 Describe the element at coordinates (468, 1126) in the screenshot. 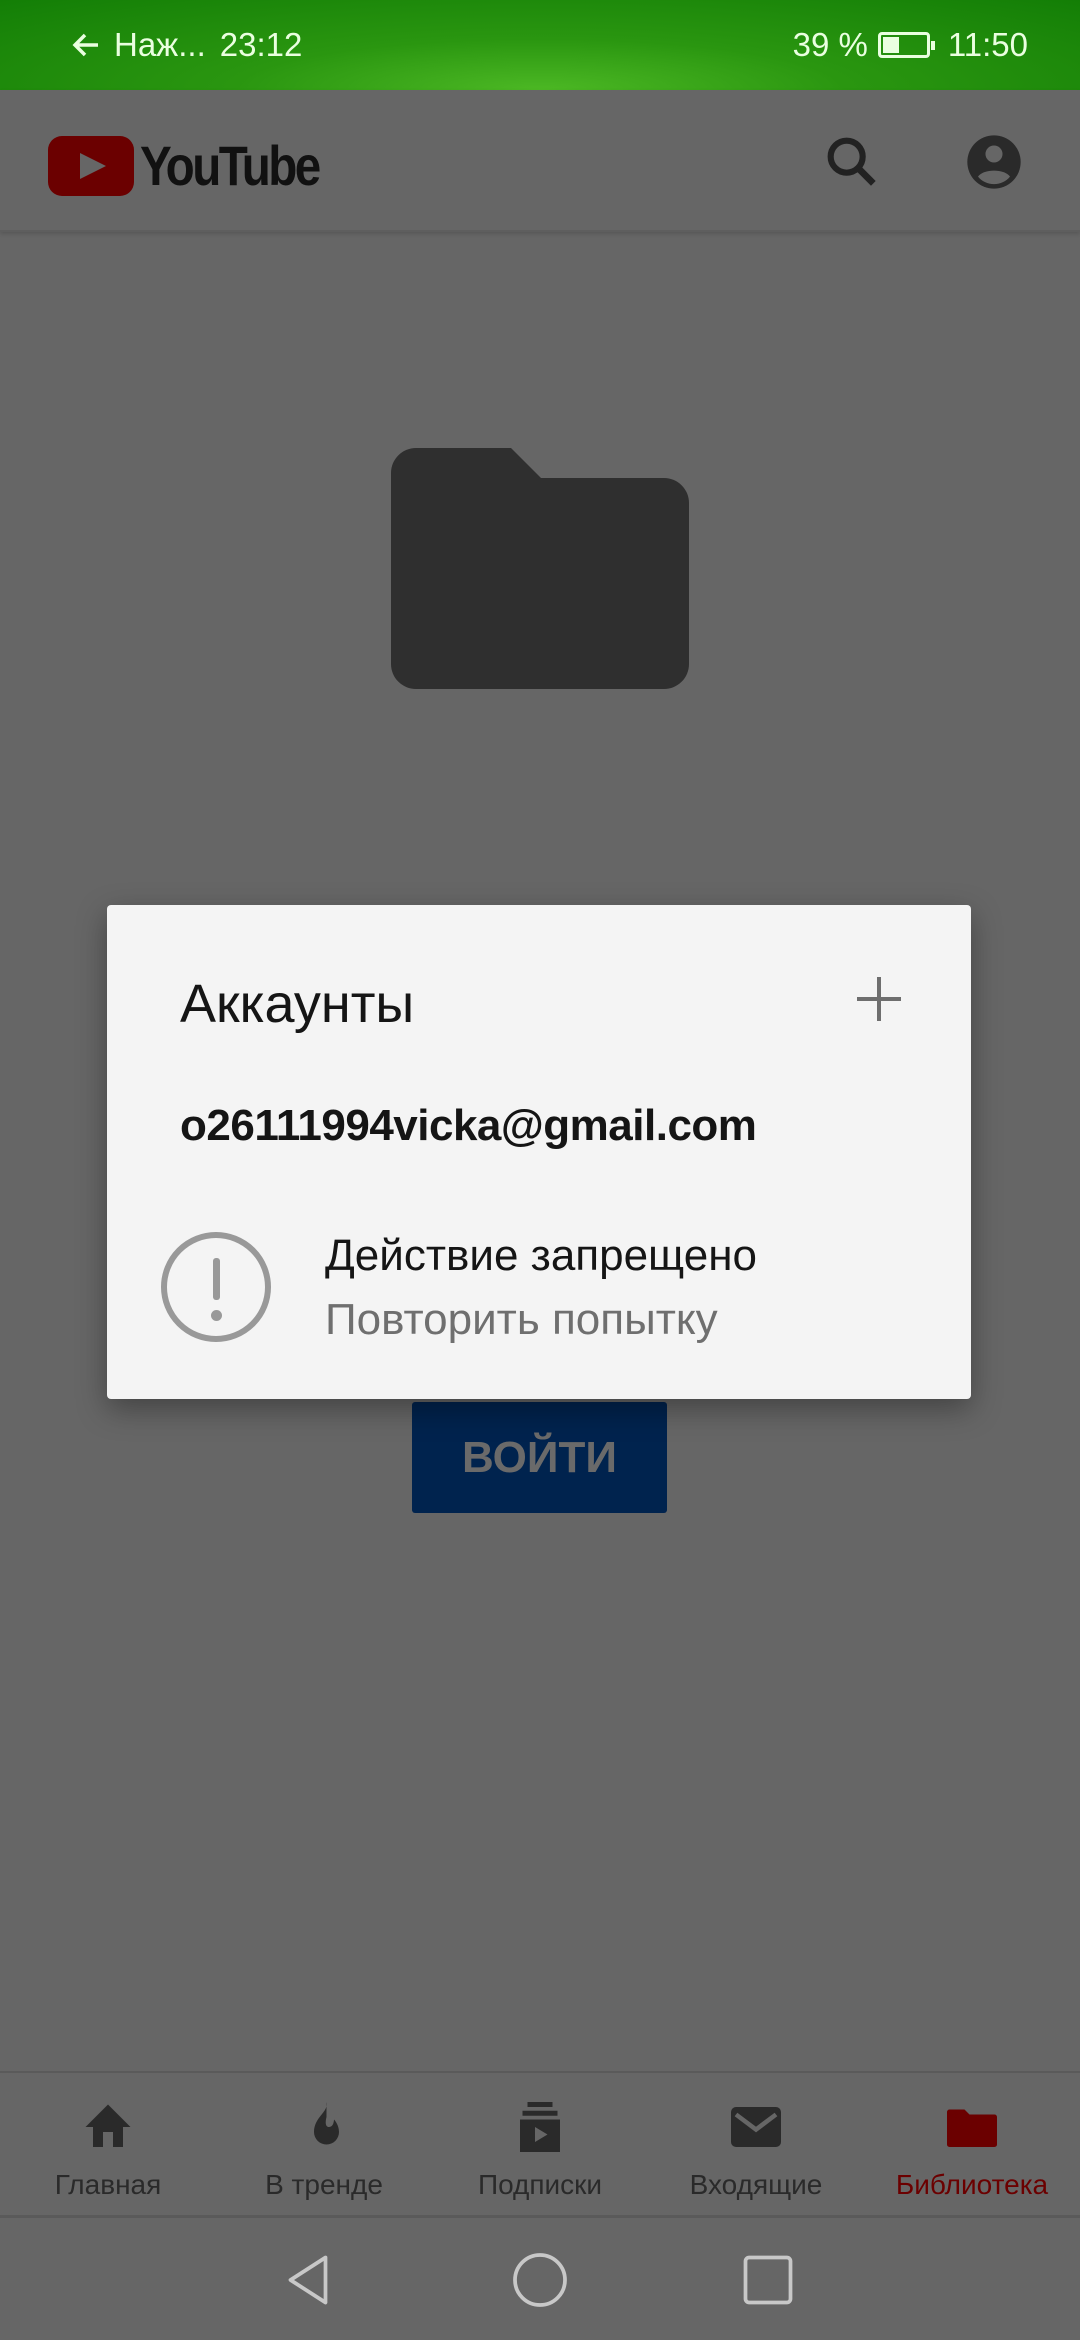

I see `account-email: o26111994vicka@gmail.com` at that location.